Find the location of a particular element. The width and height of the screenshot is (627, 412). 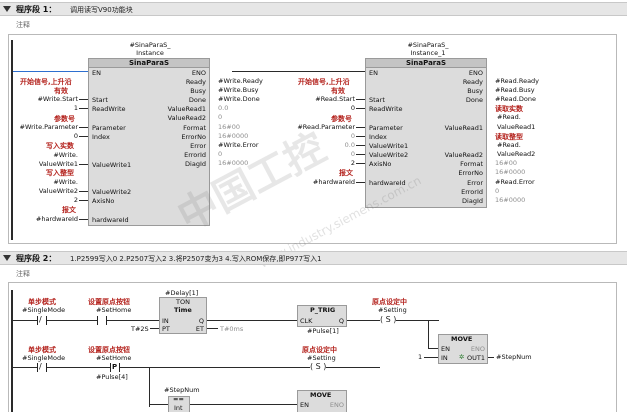

move1-out-tag: #StepNum is located at coordinates (514, 357).